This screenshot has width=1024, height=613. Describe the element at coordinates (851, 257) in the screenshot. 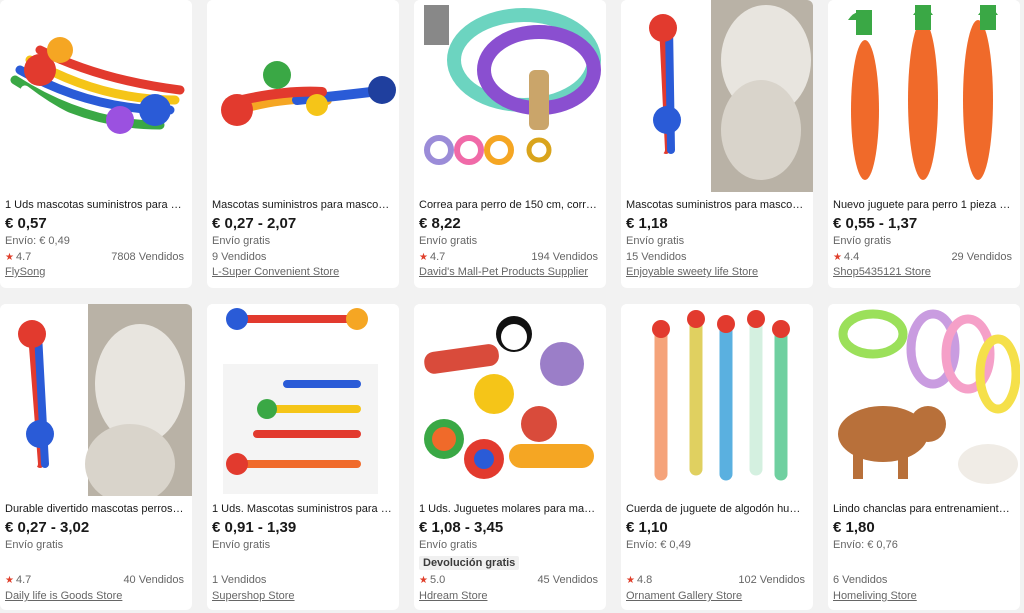

I see `rating-value: 4.4` at that location.